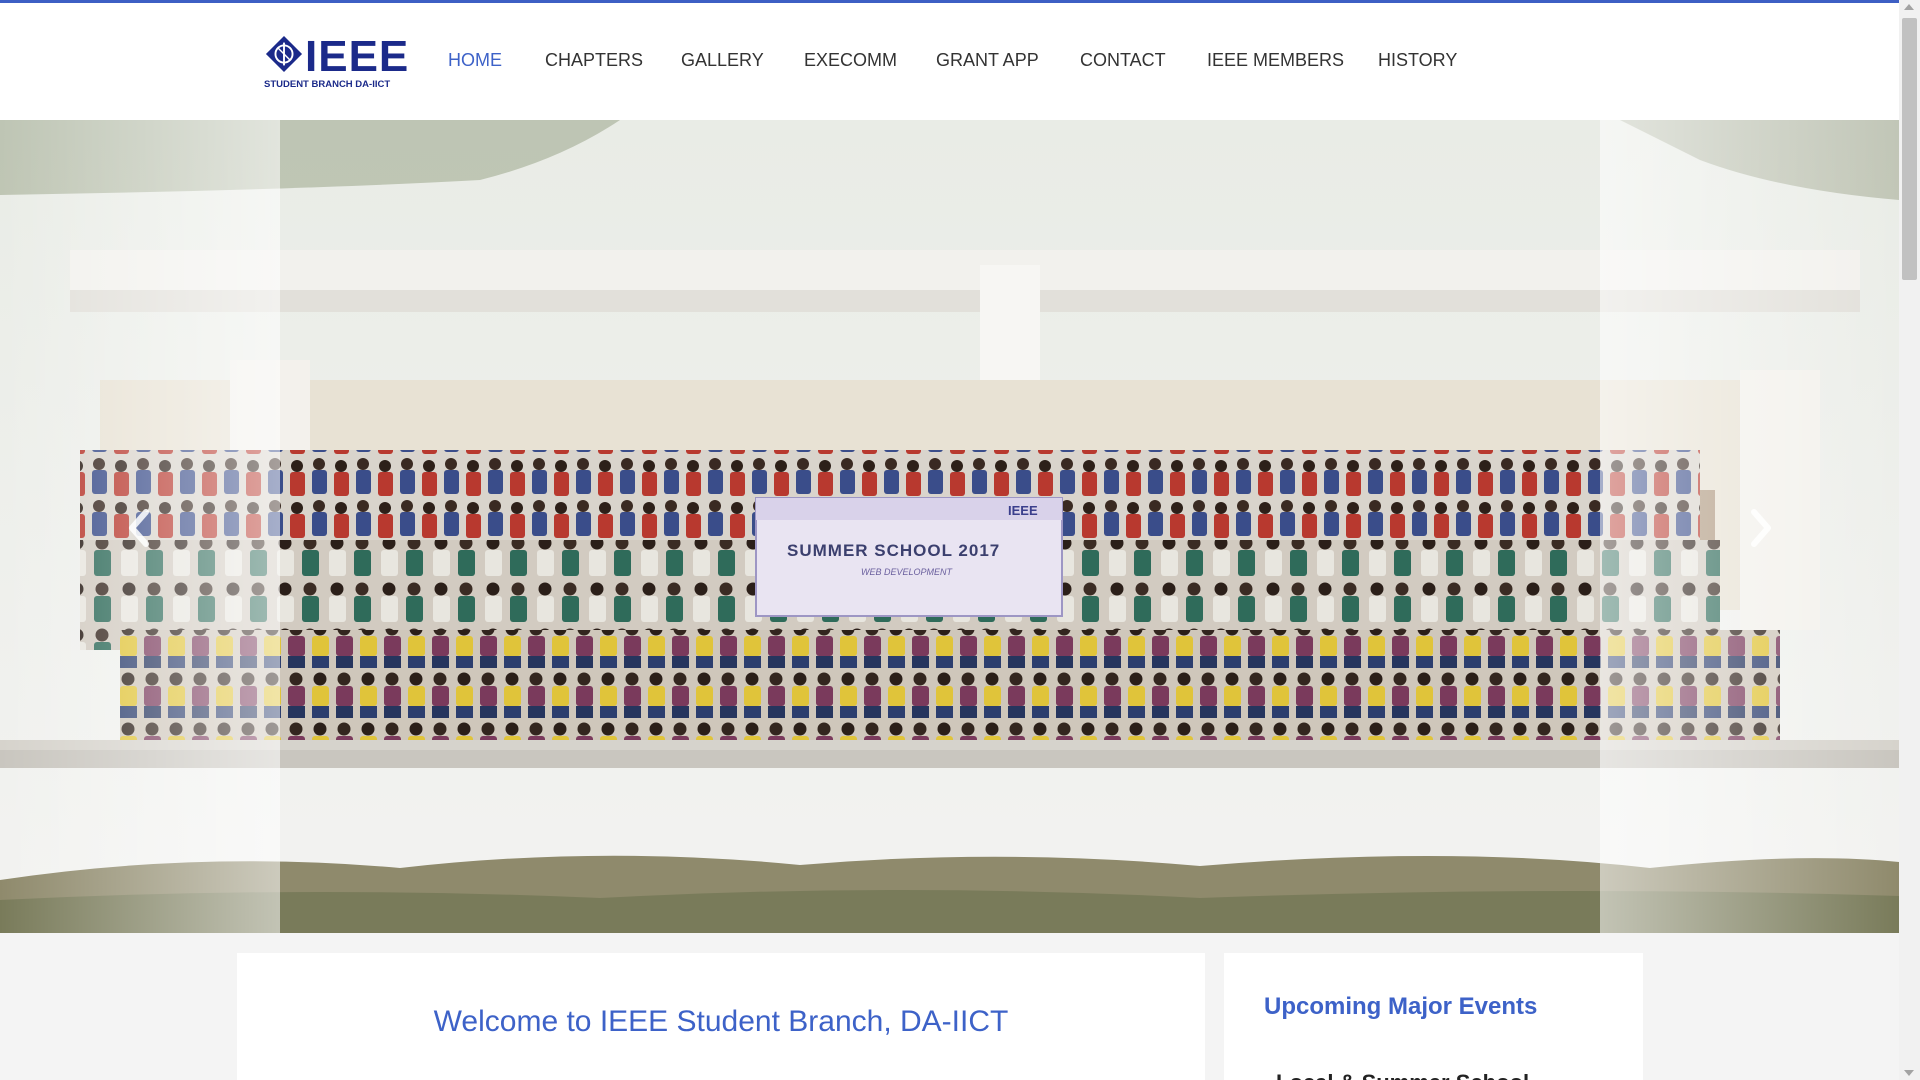  Describe the element at coordinates (1023, 510) in the screenshot. I see `banner-logo-text: IEEE` at that location.